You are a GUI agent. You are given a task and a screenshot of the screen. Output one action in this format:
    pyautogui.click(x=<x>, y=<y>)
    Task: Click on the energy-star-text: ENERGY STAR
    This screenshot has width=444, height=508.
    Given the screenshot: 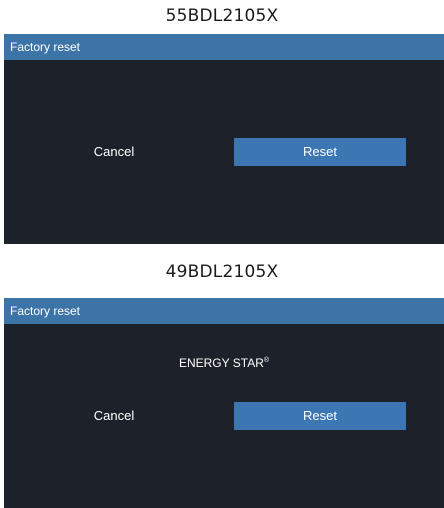 What is the action you would take?
    pyautogui.click(x=221, y=363)
    